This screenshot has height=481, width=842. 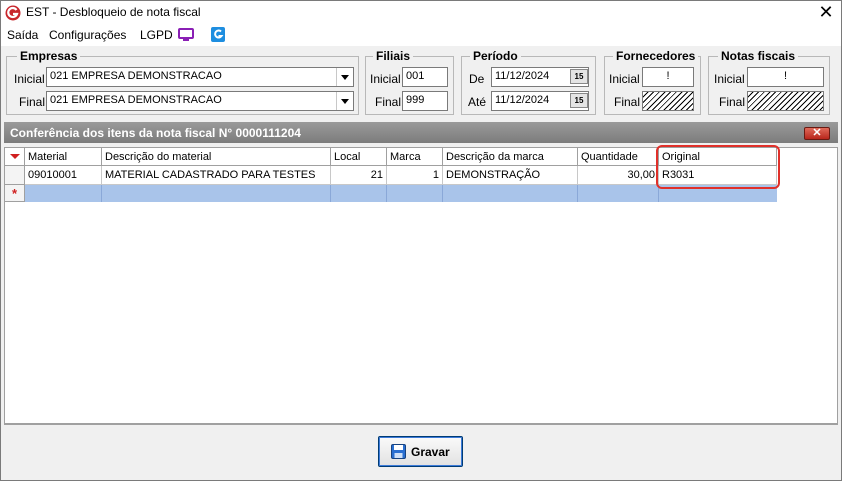 I want to click on notas-title: Notas fiscais, so click(x=758, y=56).